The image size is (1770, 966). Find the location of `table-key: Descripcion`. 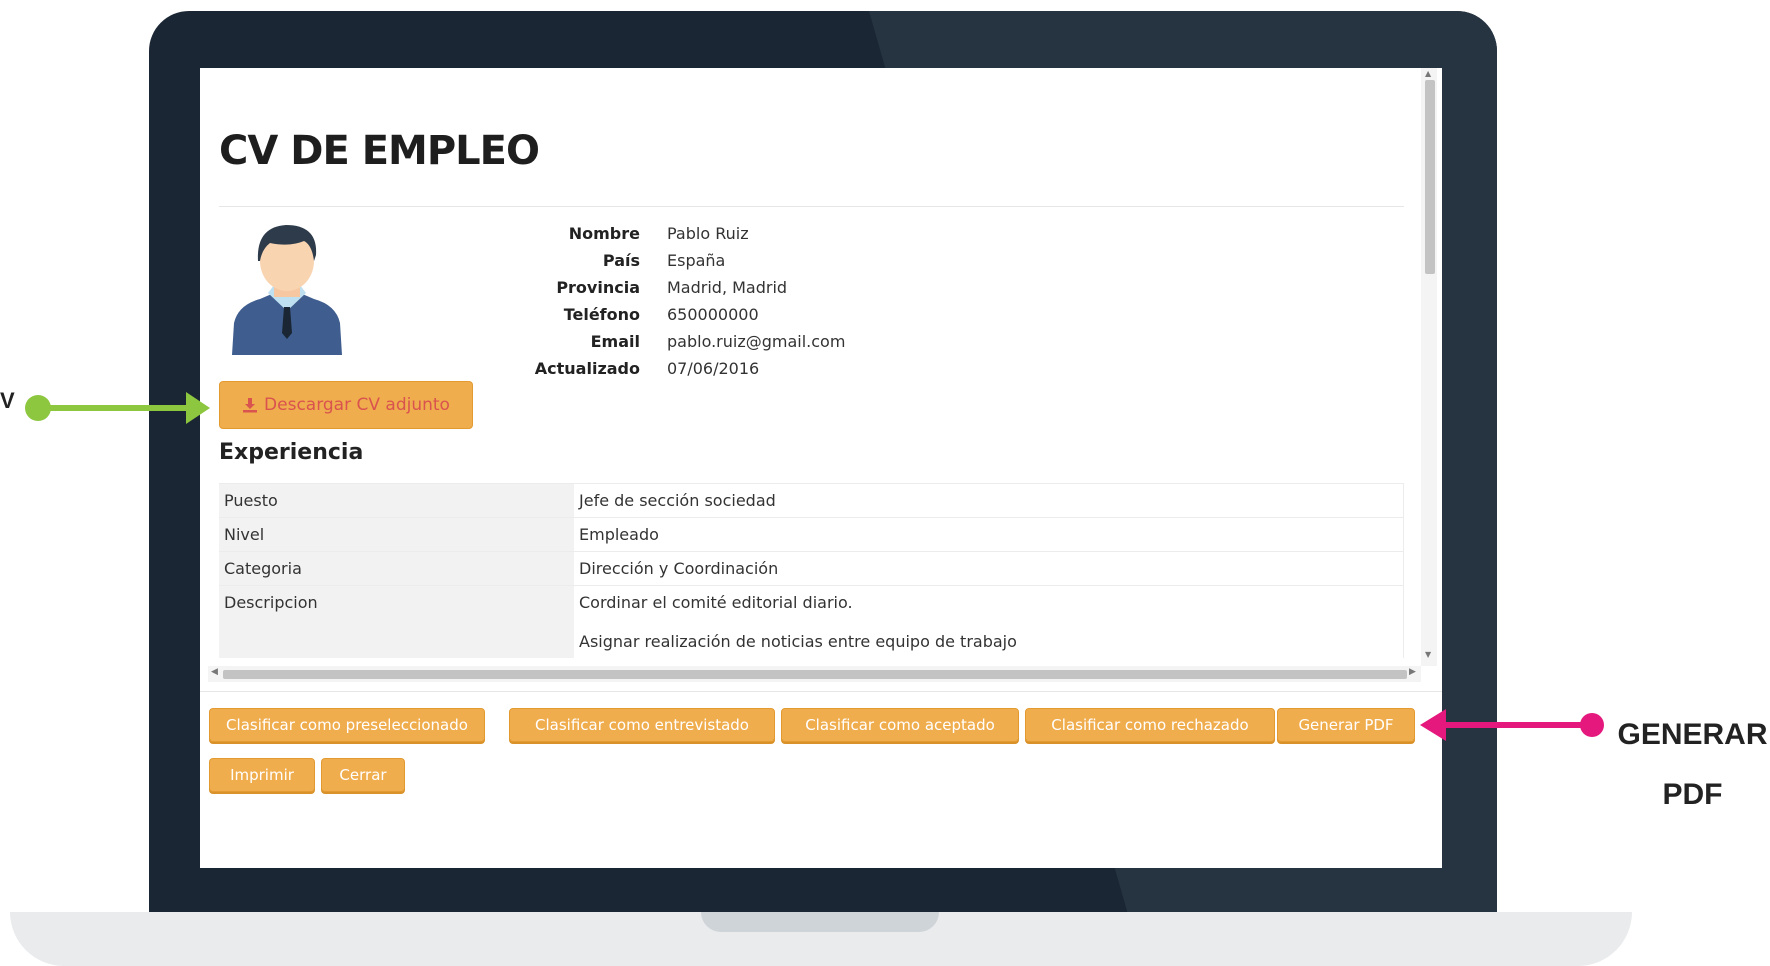

table-key: Descripcion is located at coordinates (396, 622).